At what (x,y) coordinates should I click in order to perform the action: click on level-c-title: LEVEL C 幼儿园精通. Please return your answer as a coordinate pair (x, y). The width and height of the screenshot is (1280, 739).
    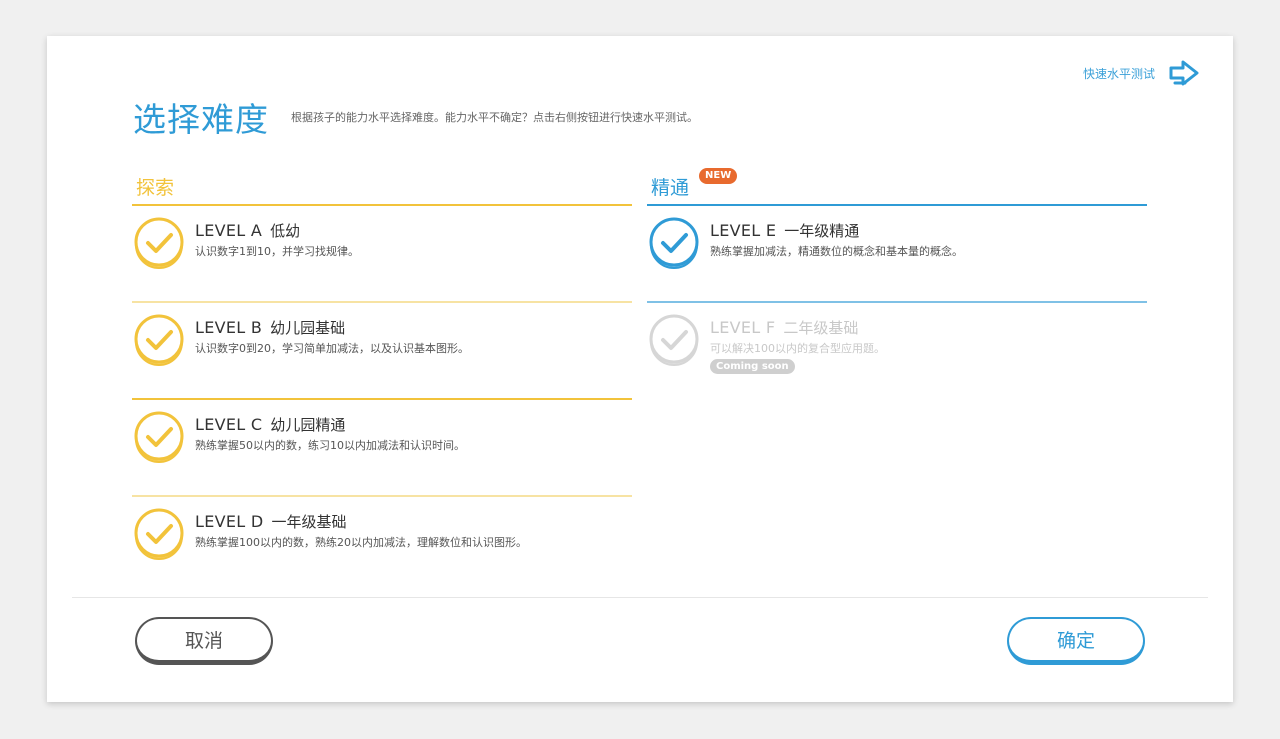
    Looking at the image, I should click on (270, 424).